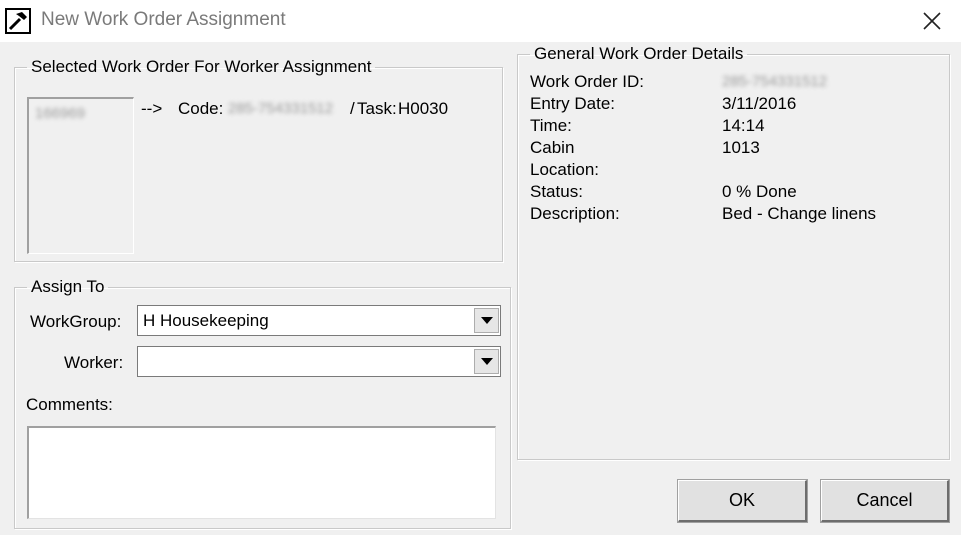 The width and height of the screenshot is (961, 535). What do you see at coordinates (932, 21) in the screenshot?
I see `close-icon` at bounding box center [932, 21].